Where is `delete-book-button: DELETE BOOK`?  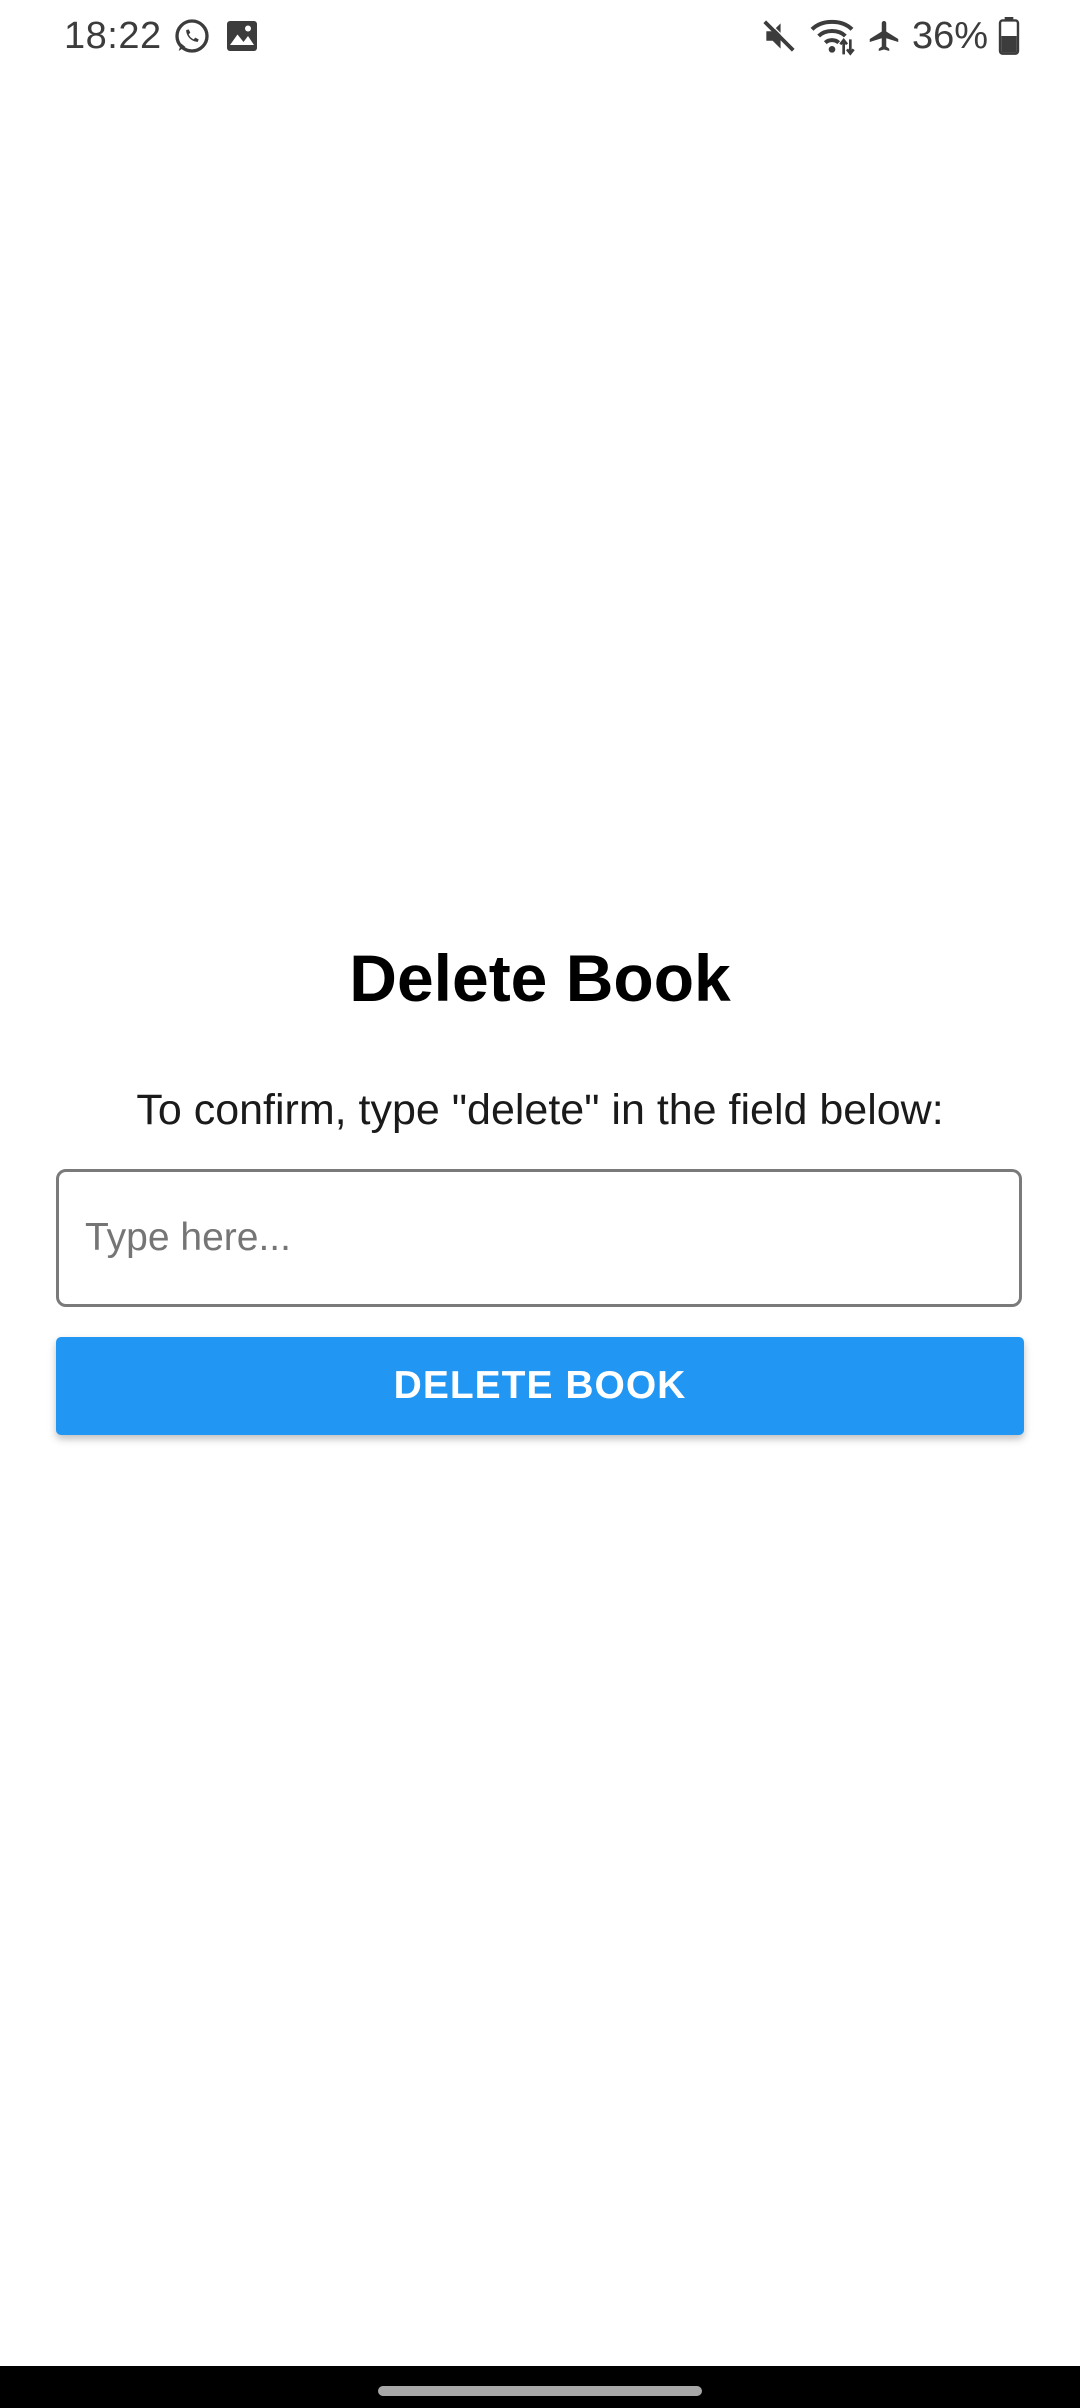 delete-book-button: DELETE BOOK is located at coordinates (540, 1386).